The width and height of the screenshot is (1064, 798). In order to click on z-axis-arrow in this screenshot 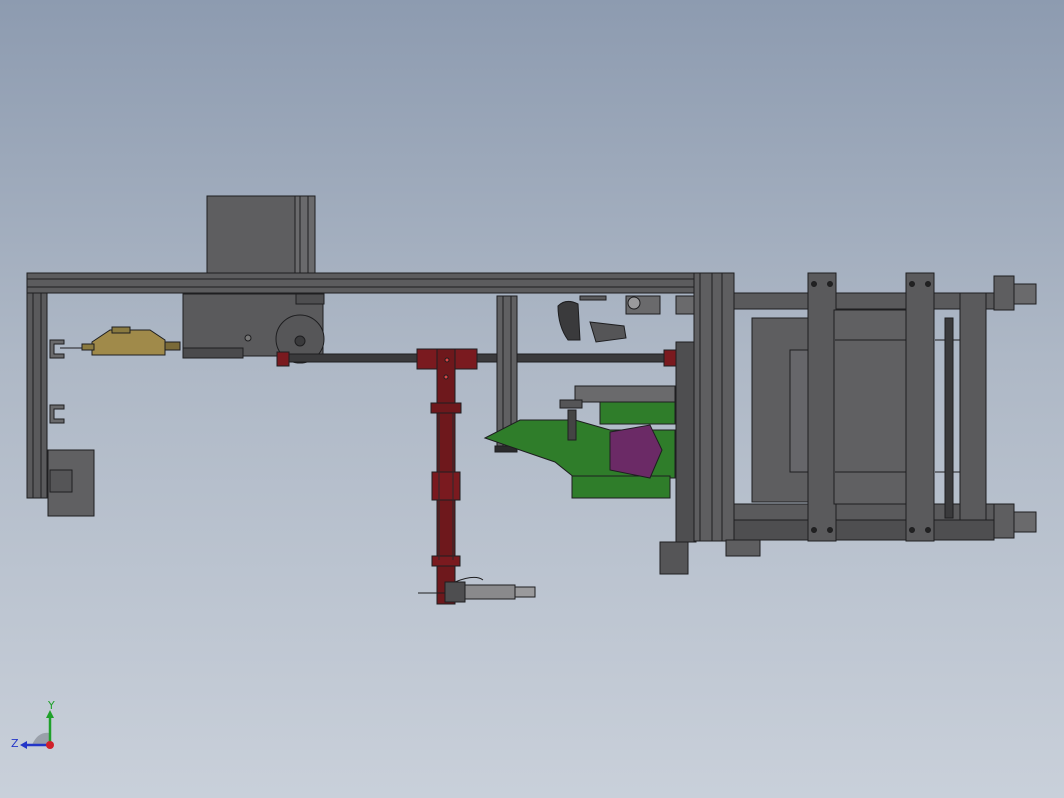, I will do `click(23, 745)`.